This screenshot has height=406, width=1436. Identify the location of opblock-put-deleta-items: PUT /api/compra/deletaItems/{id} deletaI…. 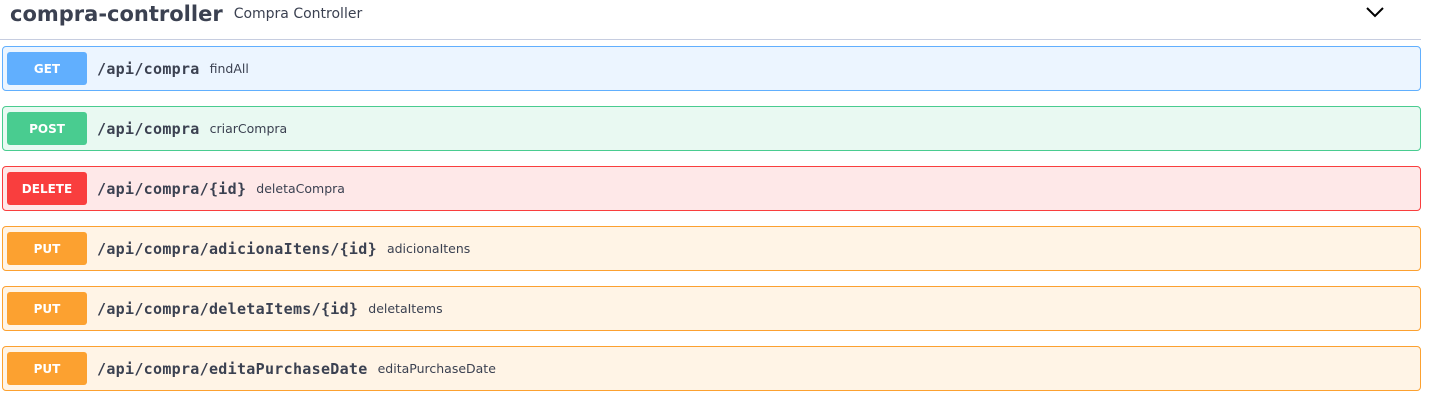
(711, 308).